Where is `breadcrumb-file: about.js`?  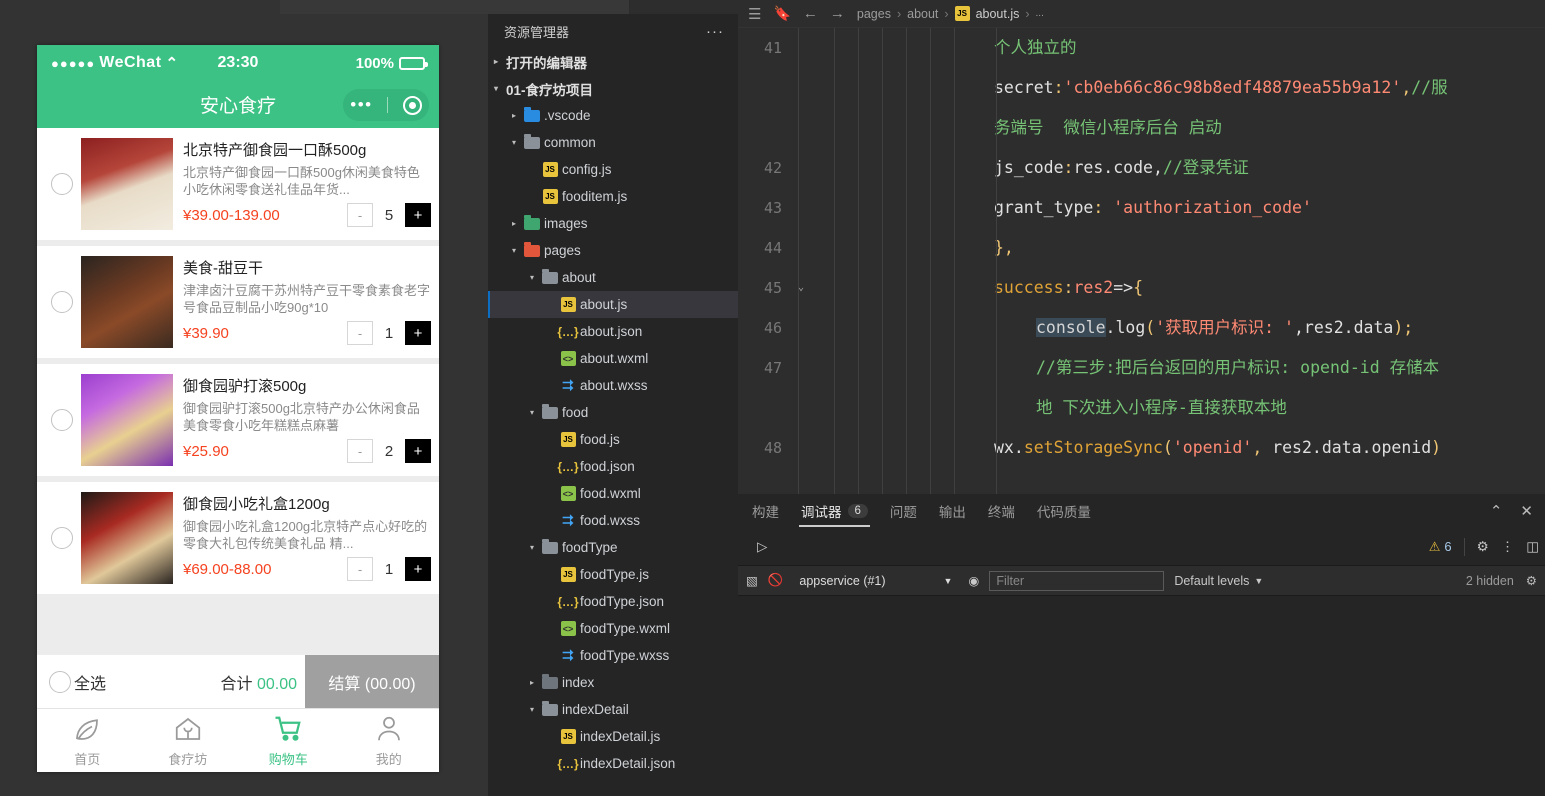
breadcrumb-file: about.js is located at coordinates (998, 14).